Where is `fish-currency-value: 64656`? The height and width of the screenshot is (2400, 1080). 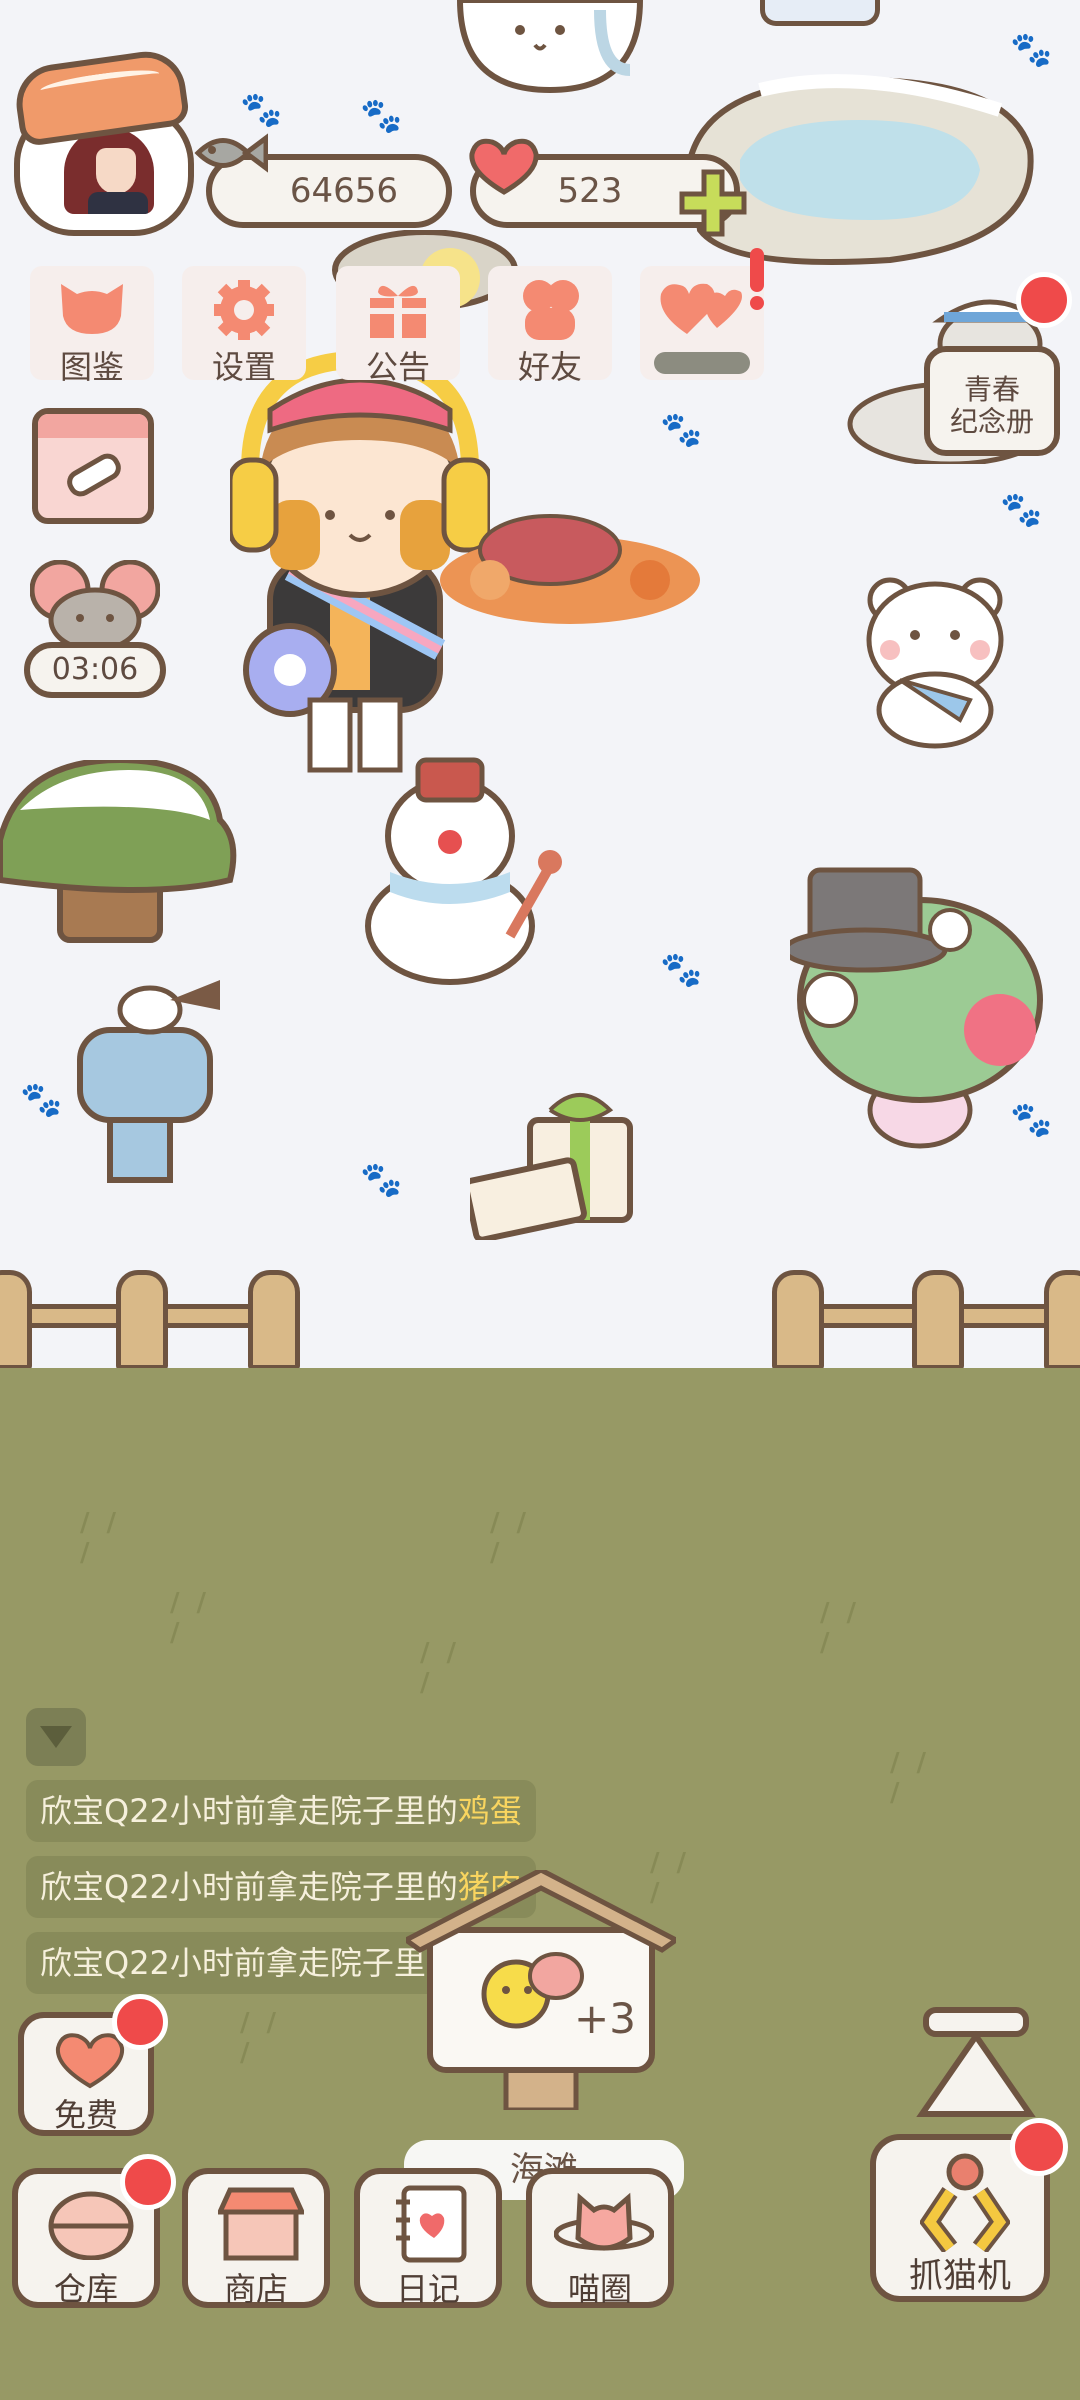
fish-currency-value: 64656 is located at coordinates (344, 191).